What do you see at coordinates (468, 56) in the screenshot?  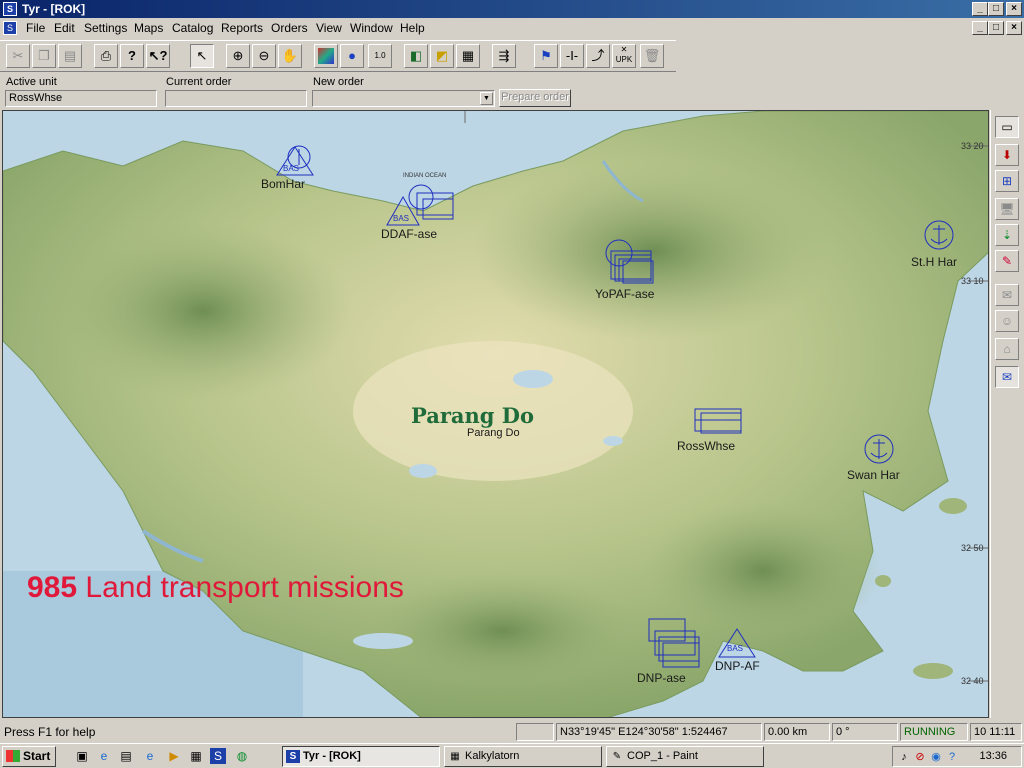 I see `grid-icon: ▦` at bounding box center [468, 56].